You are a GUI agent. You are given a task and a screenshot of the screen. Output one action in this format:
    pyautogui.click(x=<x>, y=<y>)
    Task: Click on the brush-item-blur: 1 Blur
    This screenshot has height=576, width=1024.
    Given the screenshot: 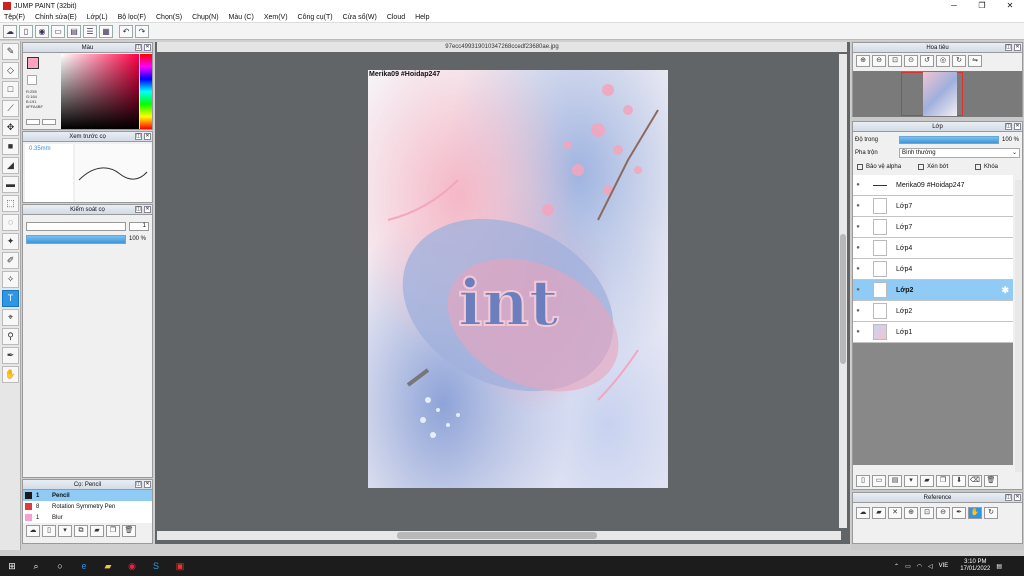 What is the action you would take?
    pyautogui.click(x=87, y=517)
    